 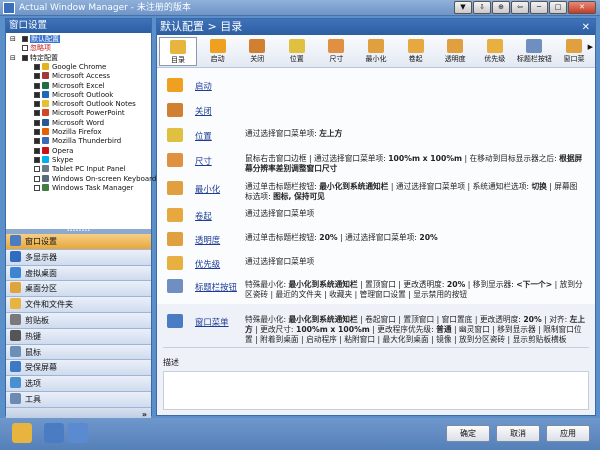 I want to click on toolbar-button-label: 启动, so click(x=217, y=59).